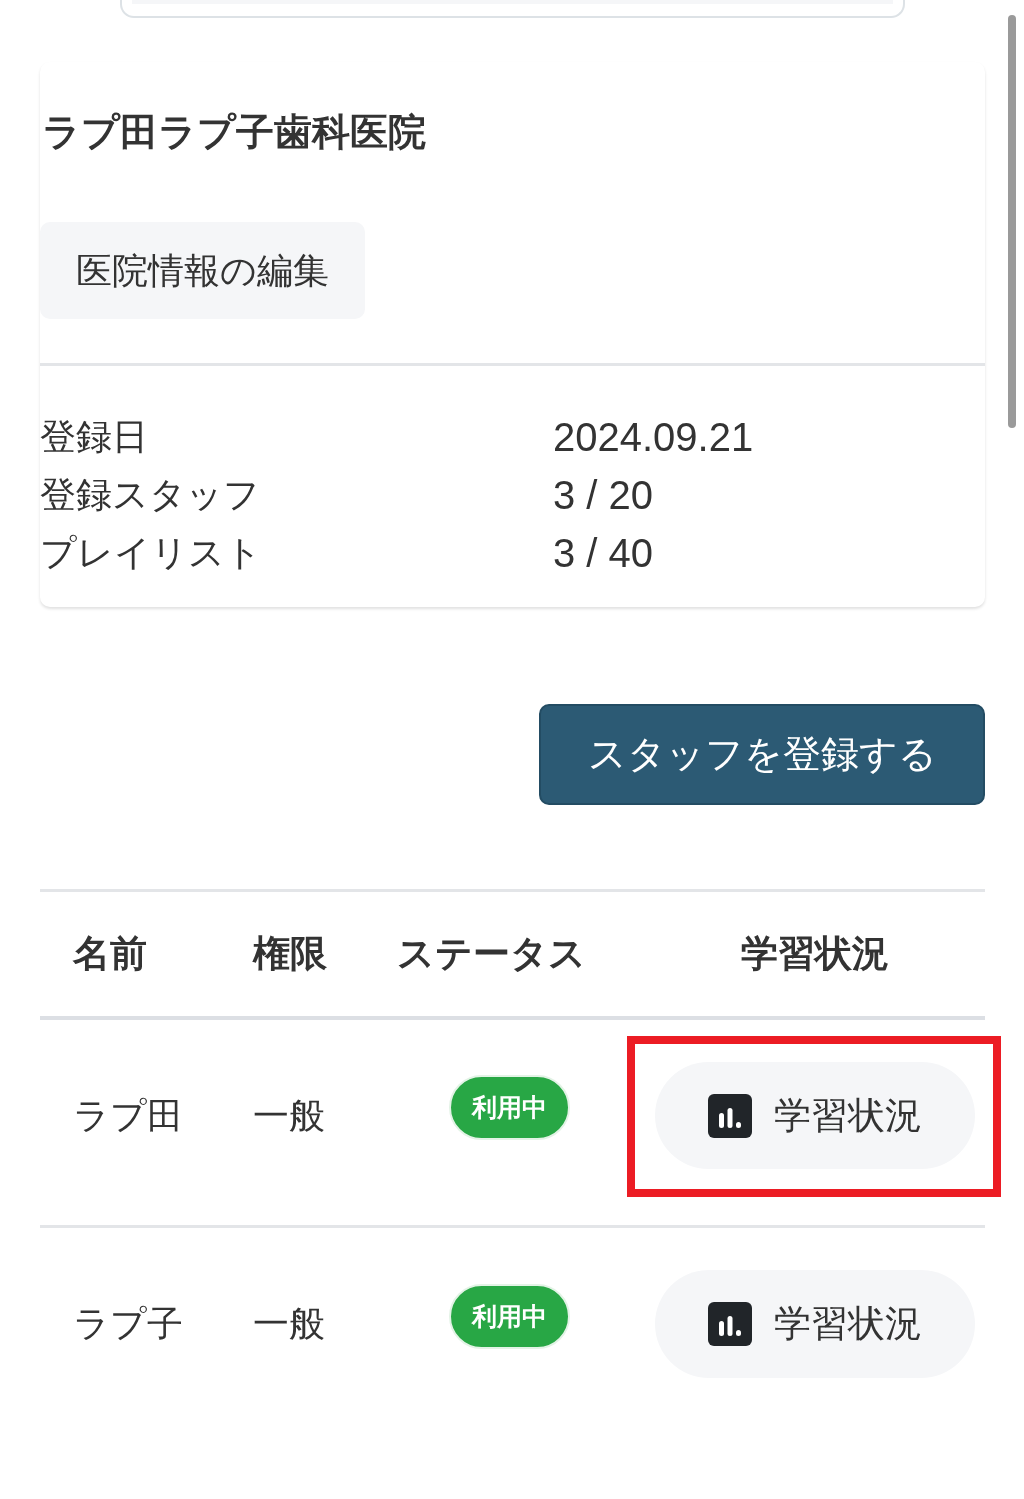 The width and height of the screenshot is (1024, 1499). I want to click on staff-name: ラプ子, so click(128, 1324).